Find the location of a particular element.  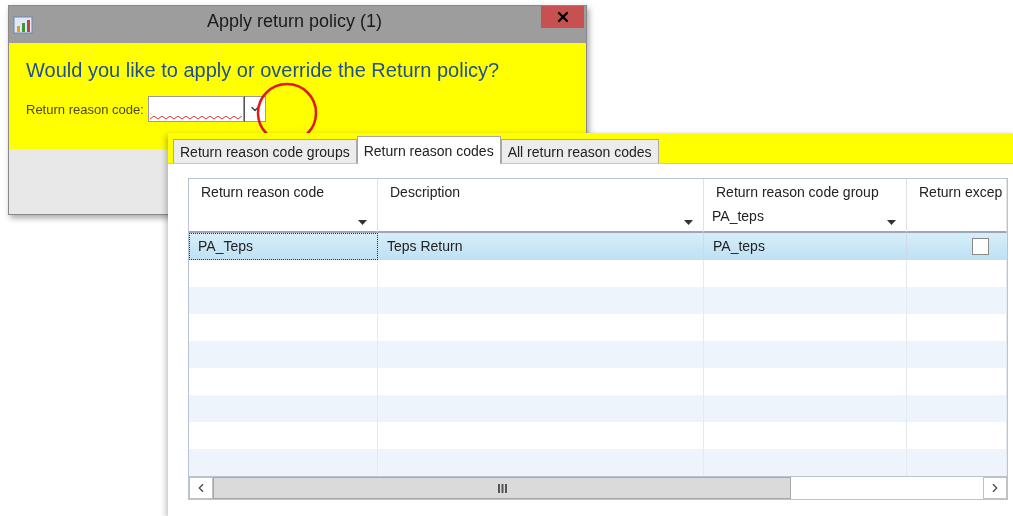

error-squiggle-icon is located at coordinates (195, 118).